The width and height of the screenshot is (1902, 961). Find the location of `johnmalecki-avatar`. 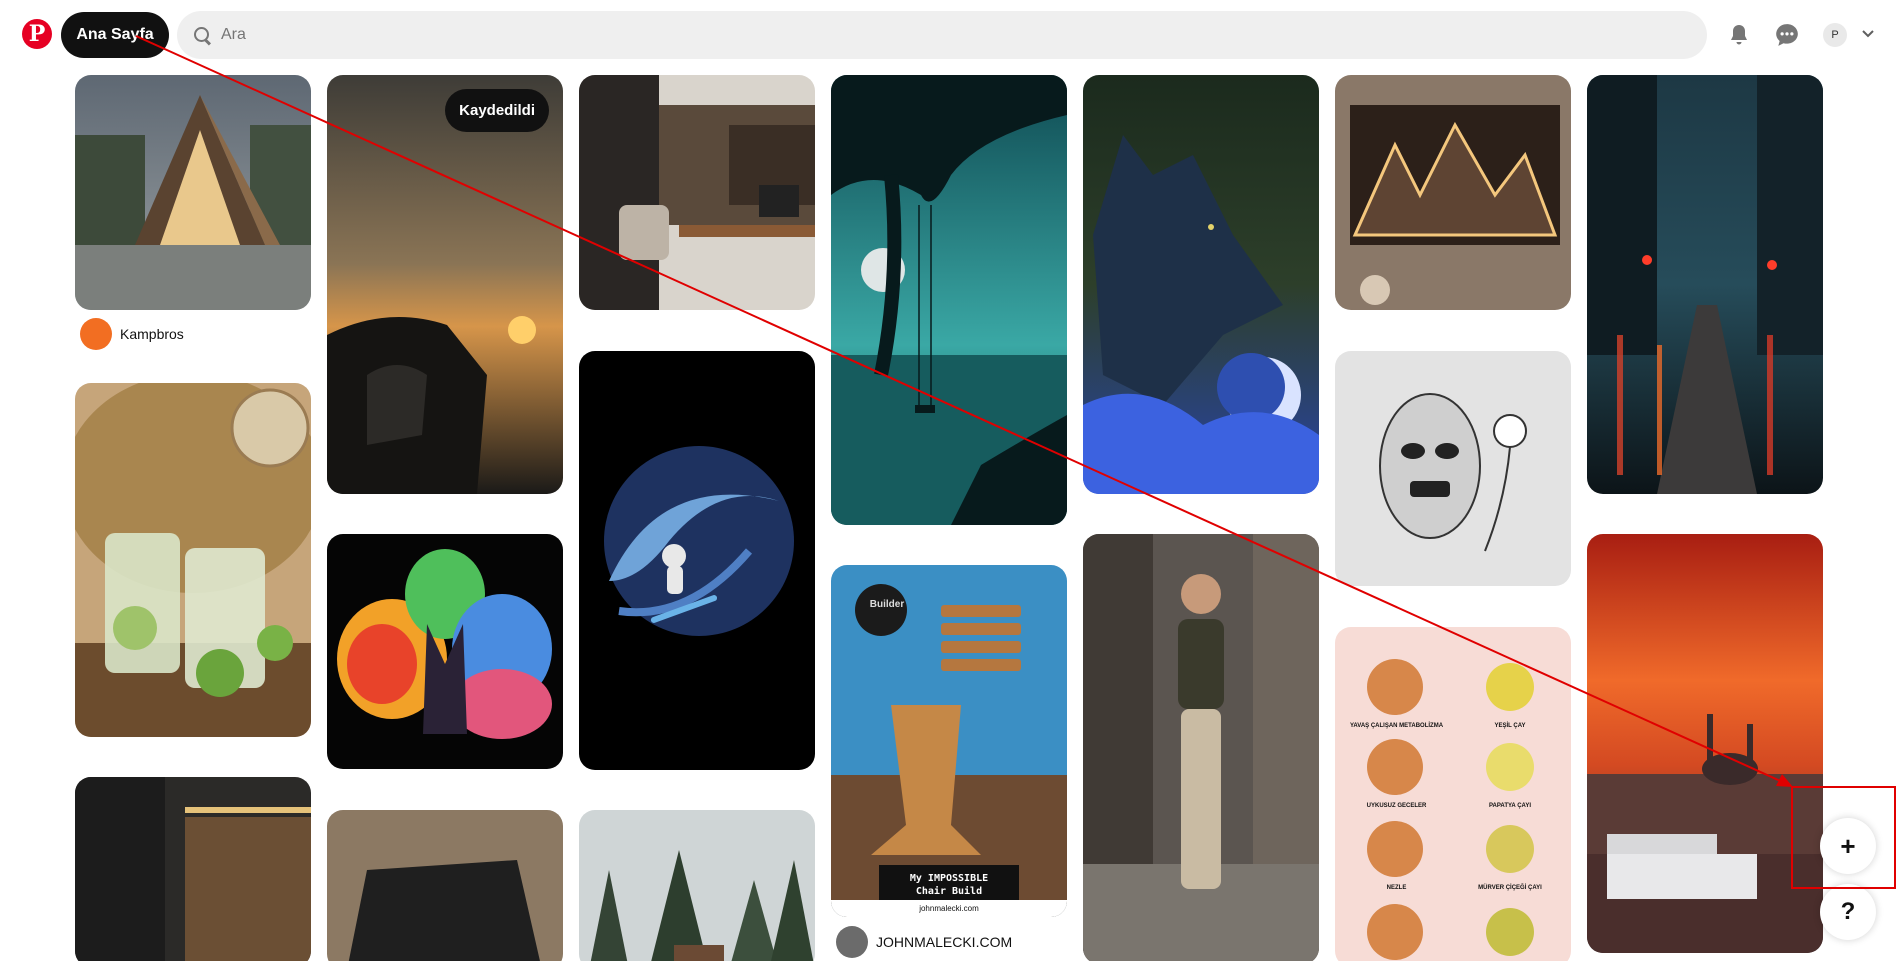

johnmalecki-avatar is located at coordinates (852, 942).